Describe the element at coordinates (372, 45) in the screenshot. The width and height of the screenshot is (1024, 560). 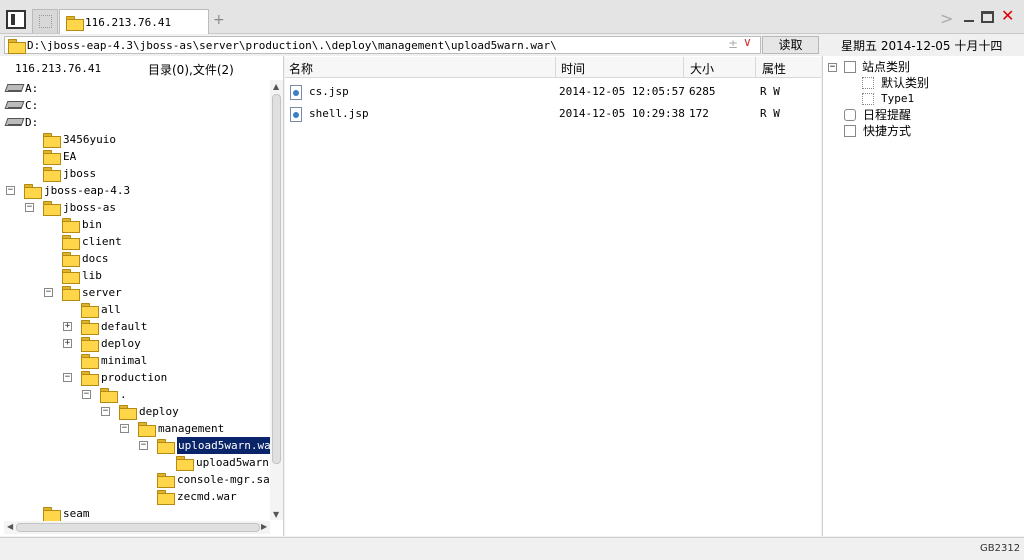
I see `address-input` at that location.